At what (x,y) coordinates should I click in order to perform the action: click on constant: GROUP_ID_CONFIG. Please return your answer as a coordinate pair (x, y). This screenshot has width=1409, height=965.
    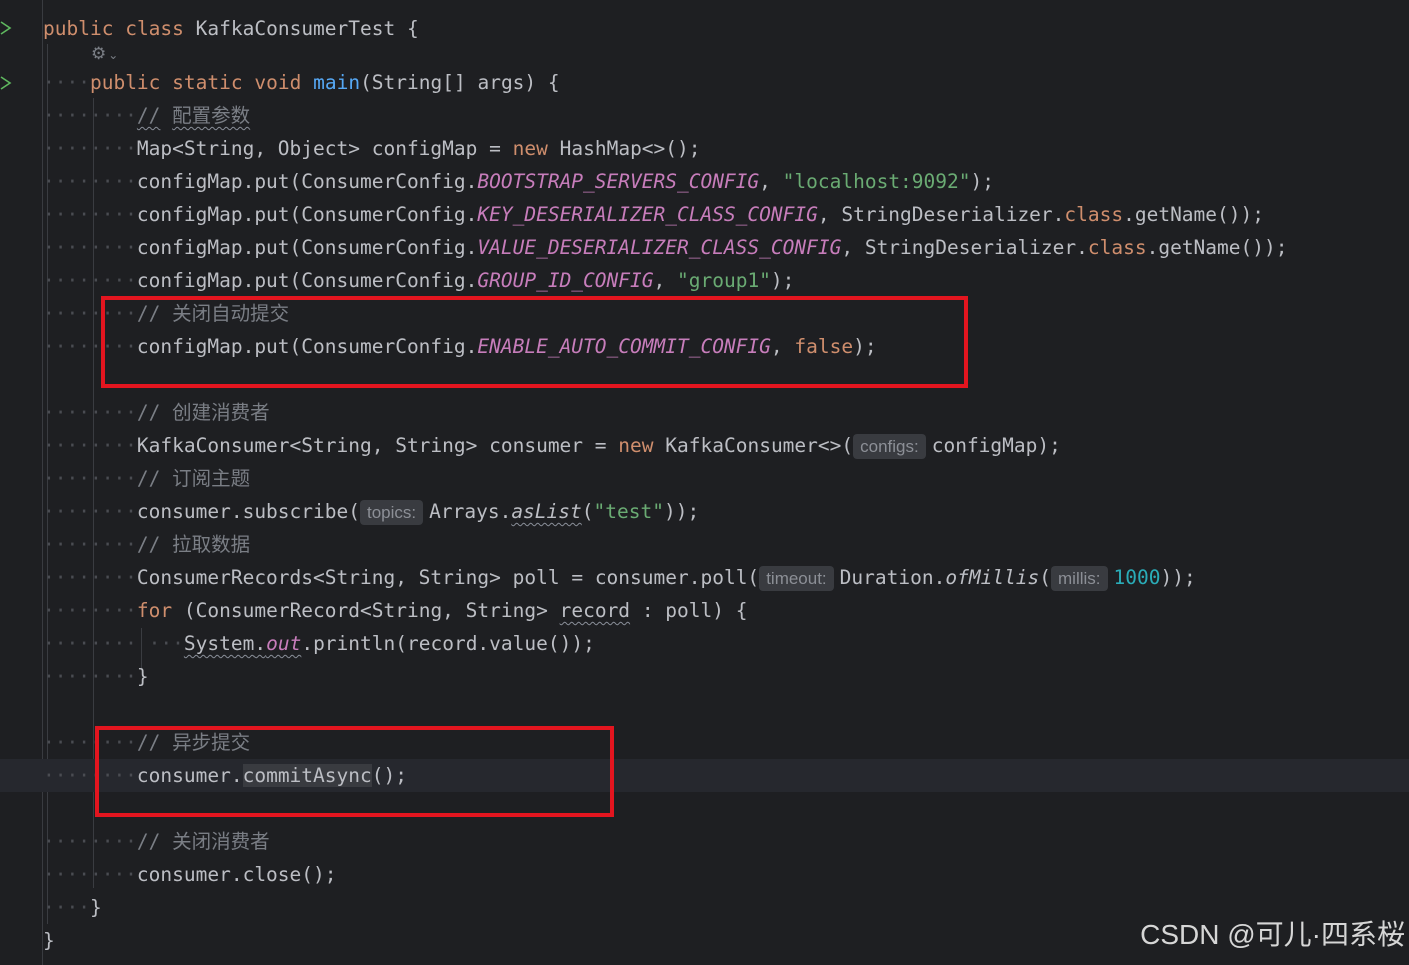
    Looking at the image, I should click on (565, 280).